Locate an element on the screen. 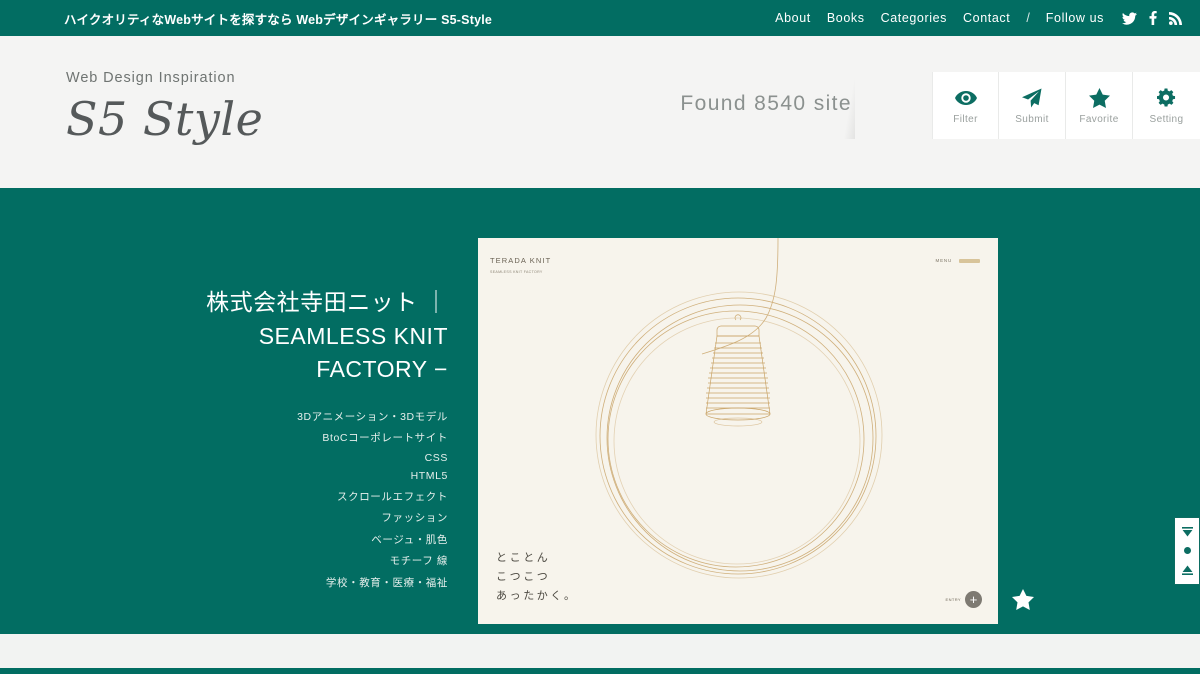 The height and width of the screenshot is (674, 1200). twitter-icon is located at coordinates (1129, 18).